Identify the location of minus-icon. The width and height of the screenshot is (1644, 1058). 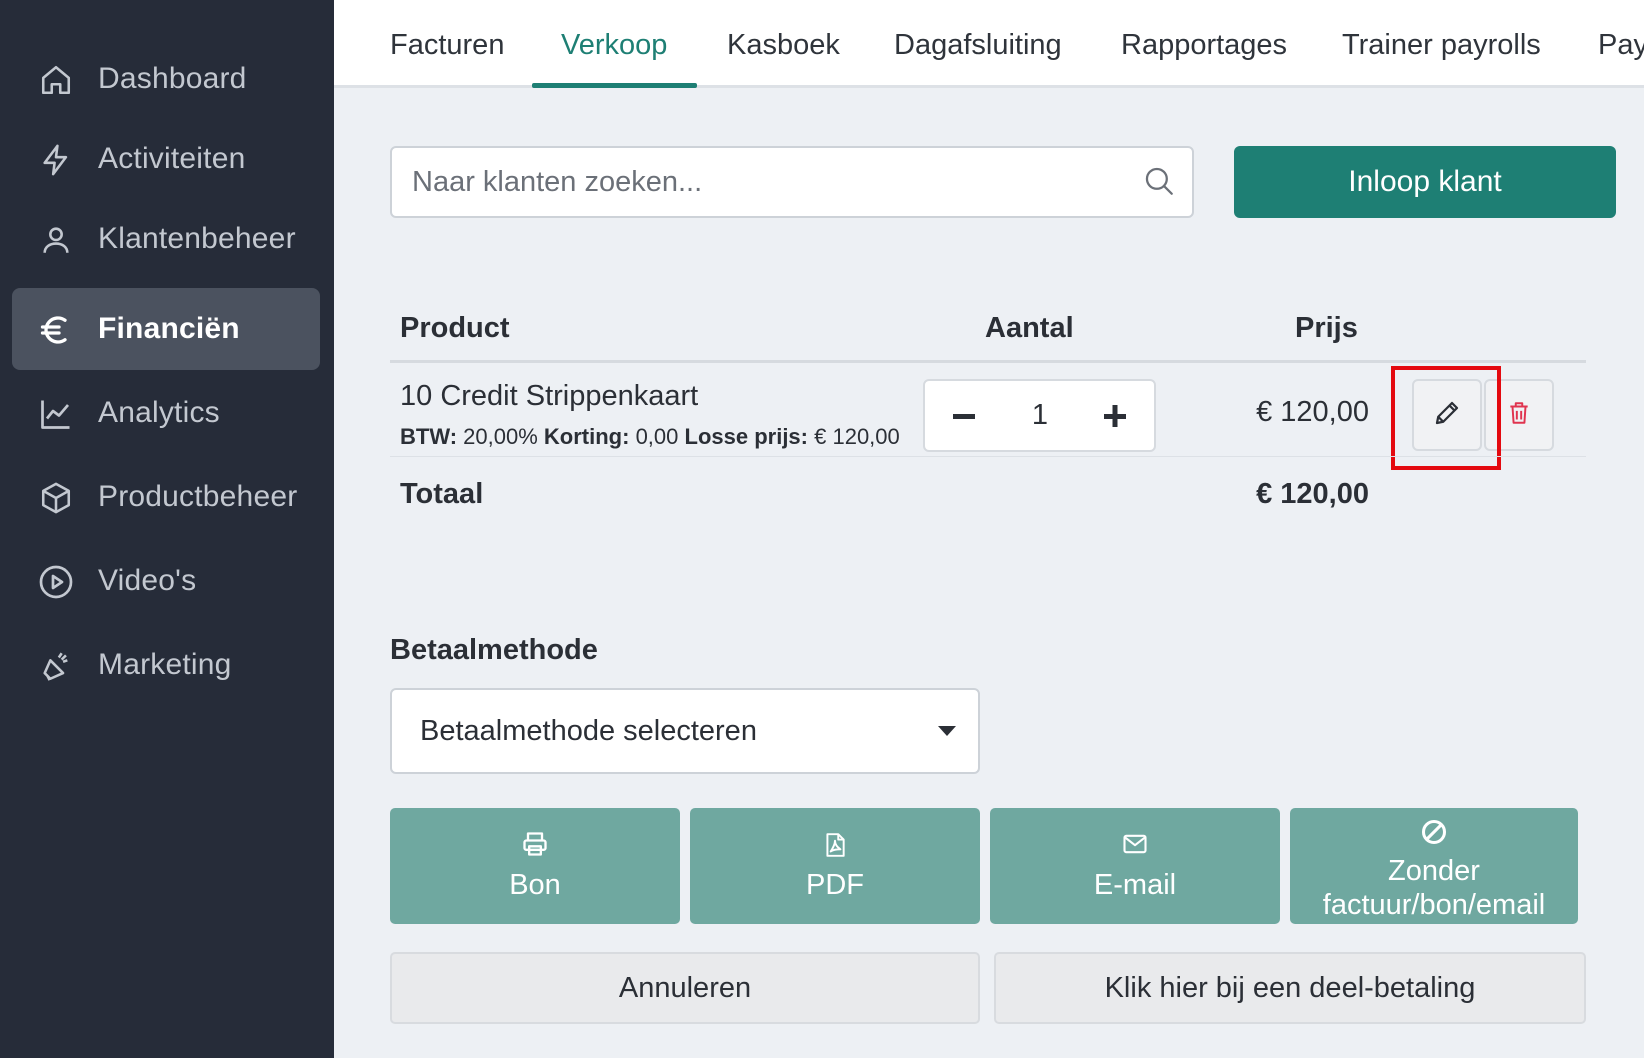
(964, 416).